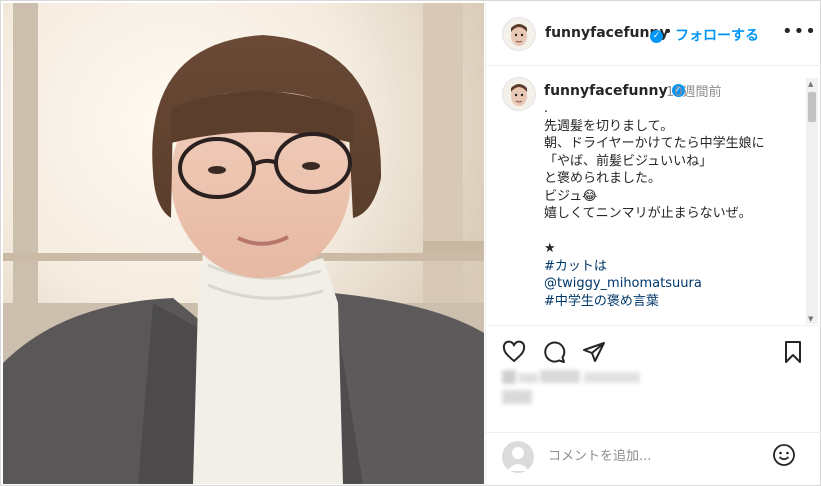 The image size is (821, 486). What do you see at coordinates (609, 126) in the screenshot?
I see `caption-line: 先週髪を切りまして。` at bounding box center [609, 126].